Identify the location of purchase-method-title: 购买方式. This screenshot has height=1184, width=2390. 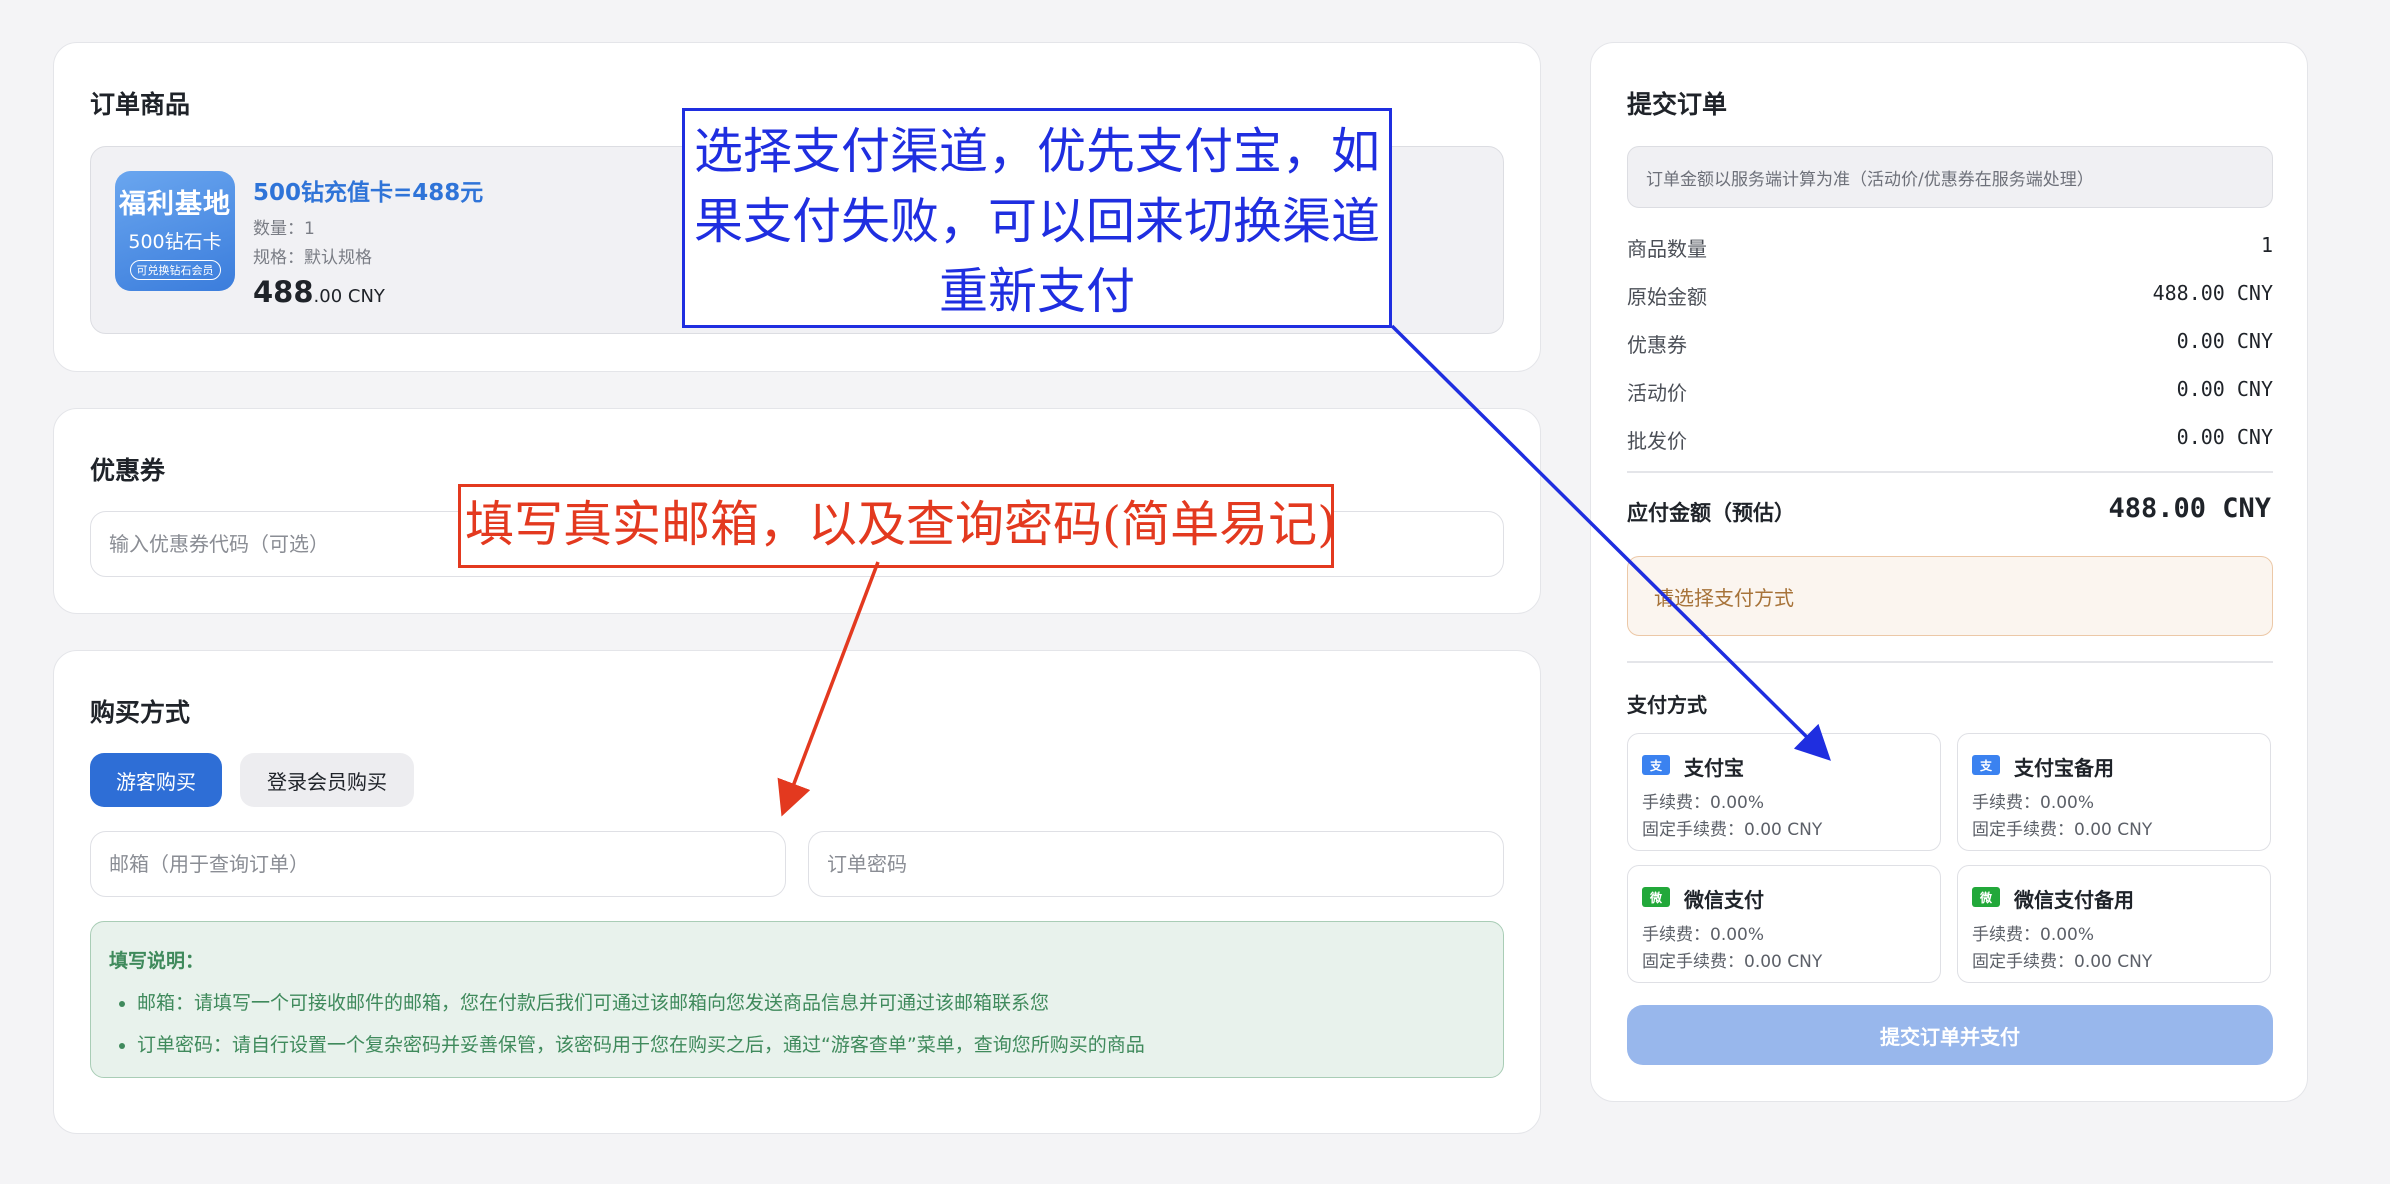
(140, 712).